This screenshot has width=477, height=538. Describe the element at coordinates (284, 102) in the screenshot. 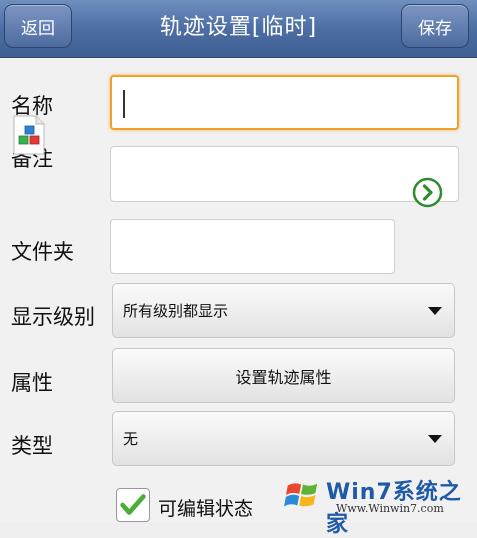

I see `name-input` at that location.